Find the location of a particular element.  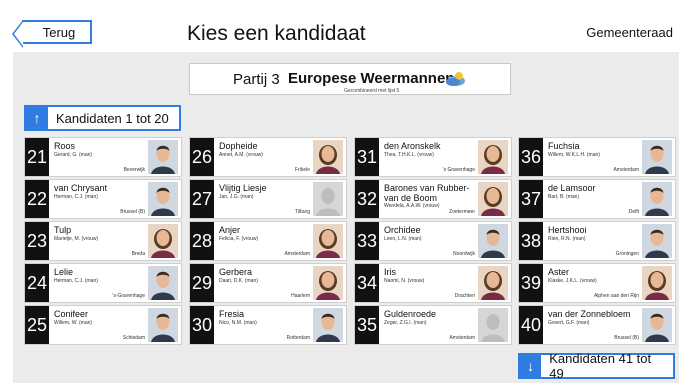

candidate-card-34: 34 Iris Naomi, N. (vrouw) Drachten is located at coordinates (433, 283).